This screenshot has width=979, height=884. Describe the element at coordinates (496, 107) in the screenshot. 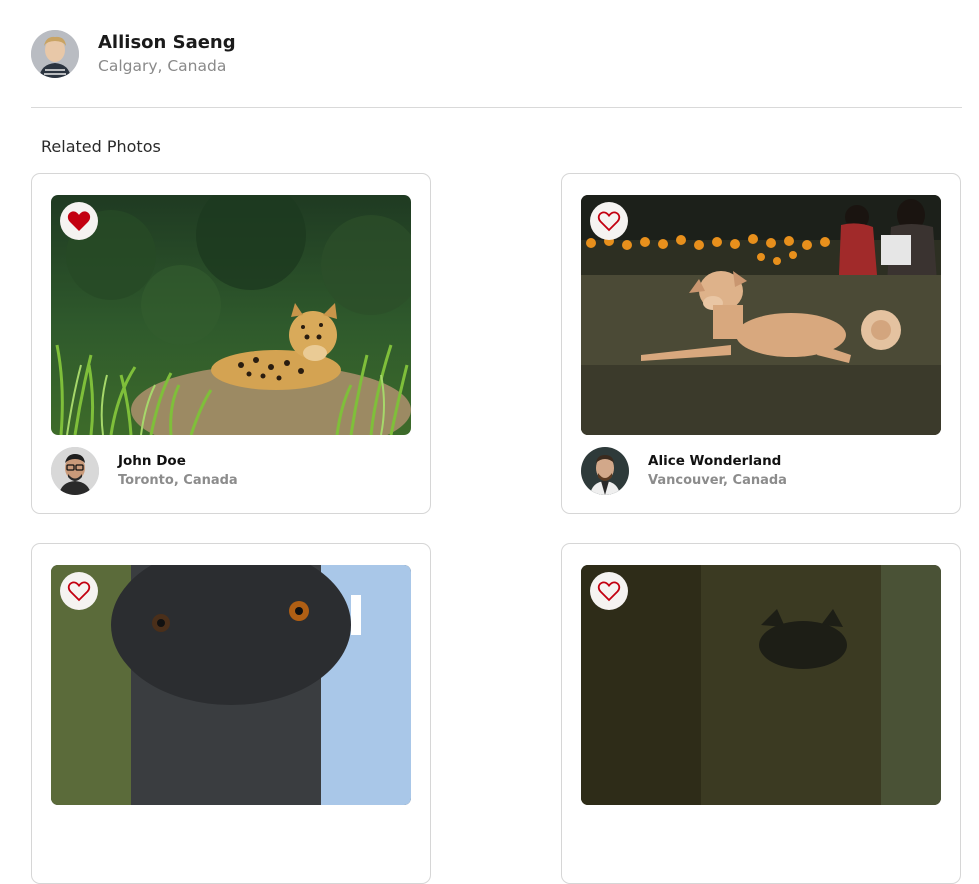

I see `header-divider` at that location.